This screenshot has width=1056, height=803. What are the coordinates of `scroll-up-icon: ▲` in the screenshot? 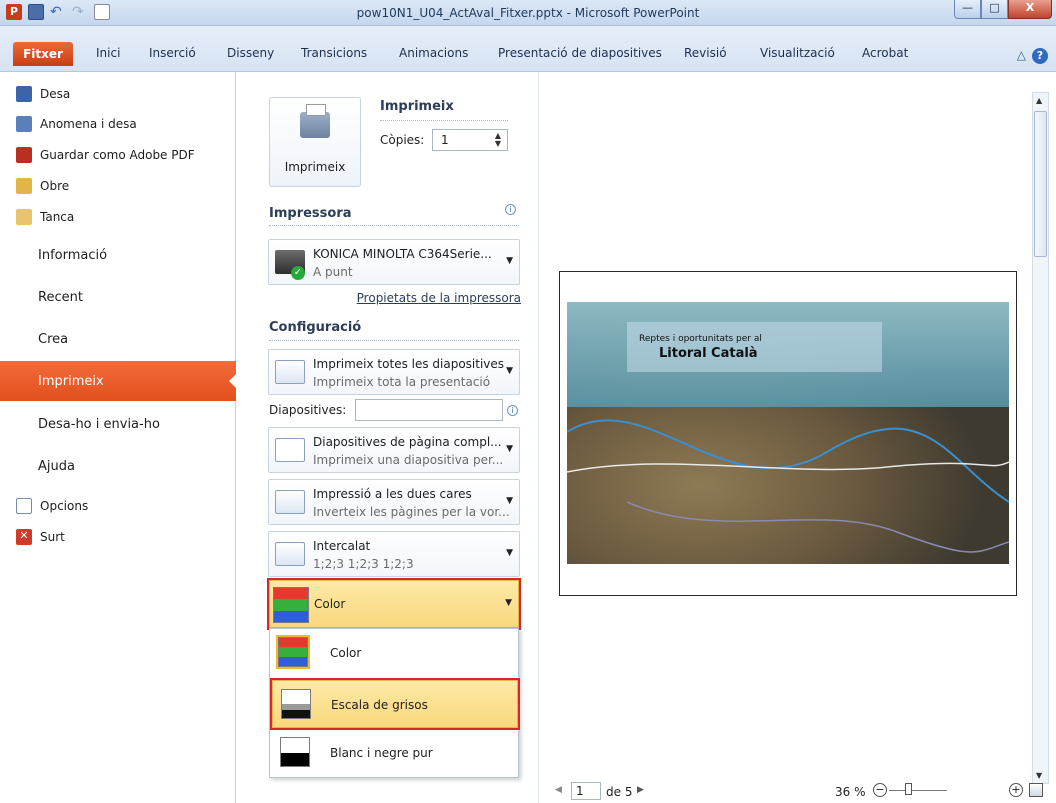 It's located at (1039, 100).